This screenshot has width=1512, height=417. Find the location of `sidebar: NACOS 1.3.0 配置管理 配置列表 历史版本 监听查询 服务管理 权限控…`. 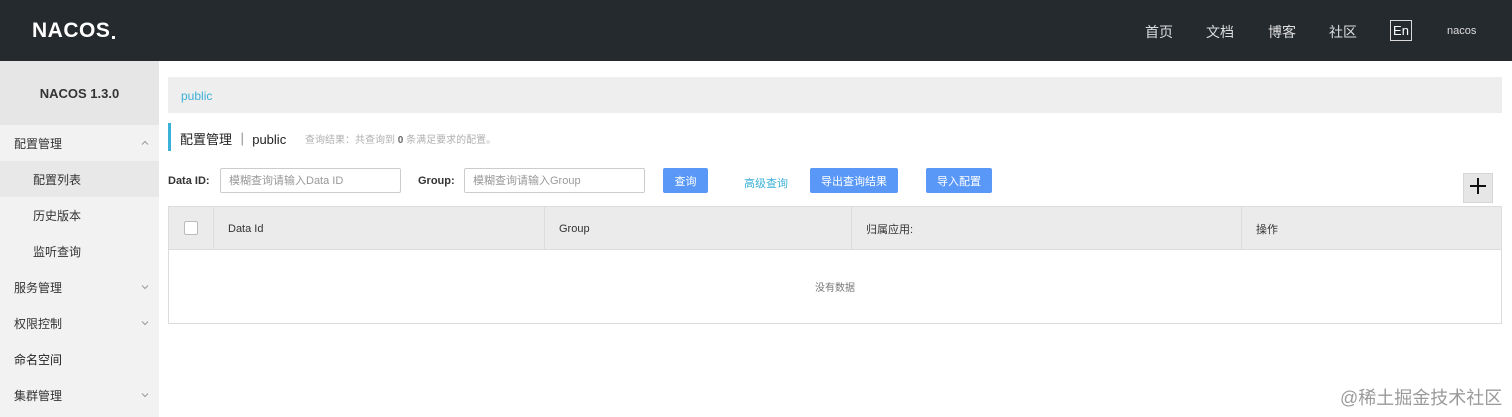

sidebar: NACOS 1.3.0 配置管理 配置列表 历史版本 监听查询 服务管理 权限控… is located at coordinates (79, 239).